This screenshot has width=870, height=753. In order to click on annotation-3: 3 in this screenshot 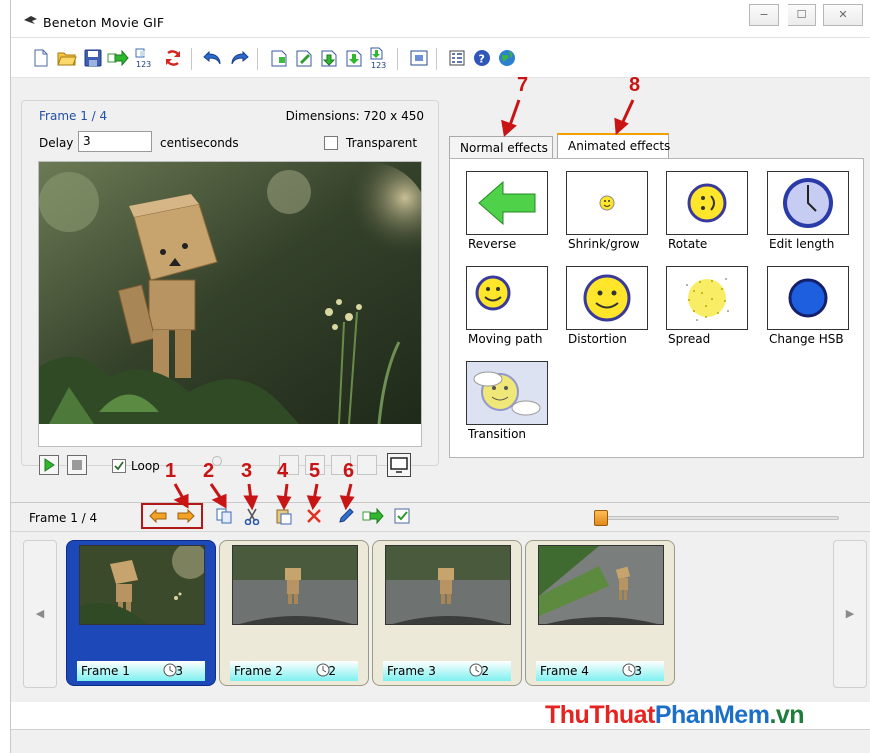, I will do `click(247, 471)`.